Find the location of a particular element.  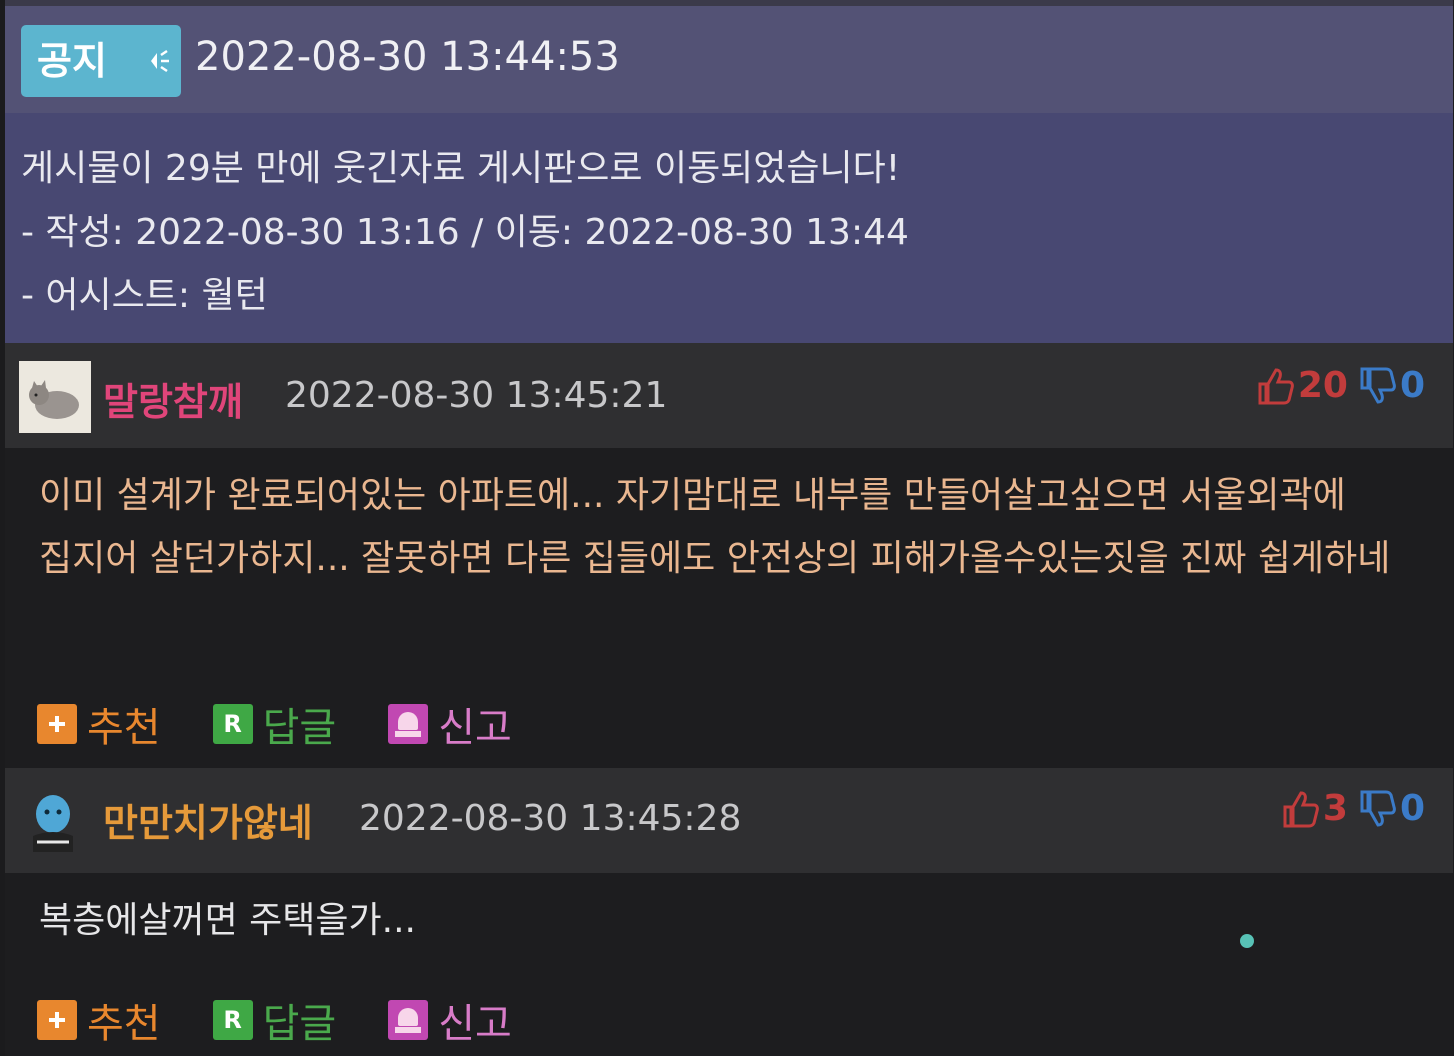

comment-timestamp: 2022-08-30 13:45:28 is located at coordinates (550, 818).